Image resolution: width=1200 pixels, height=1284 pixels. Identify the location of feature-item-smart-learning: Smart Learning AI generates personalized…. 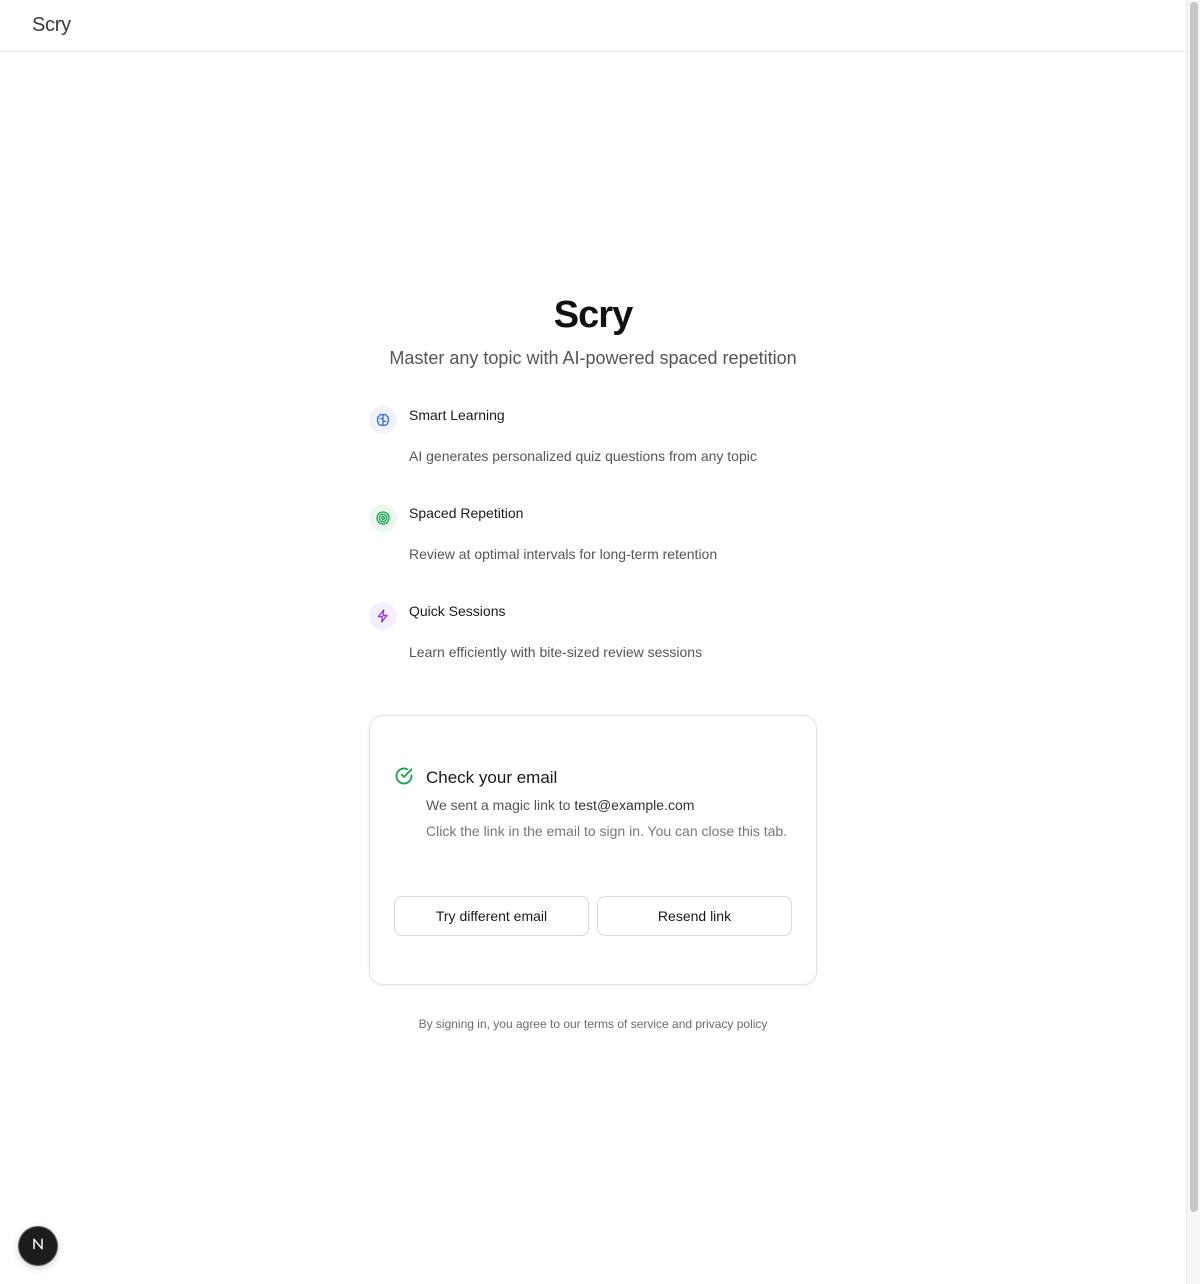
(593, 453).